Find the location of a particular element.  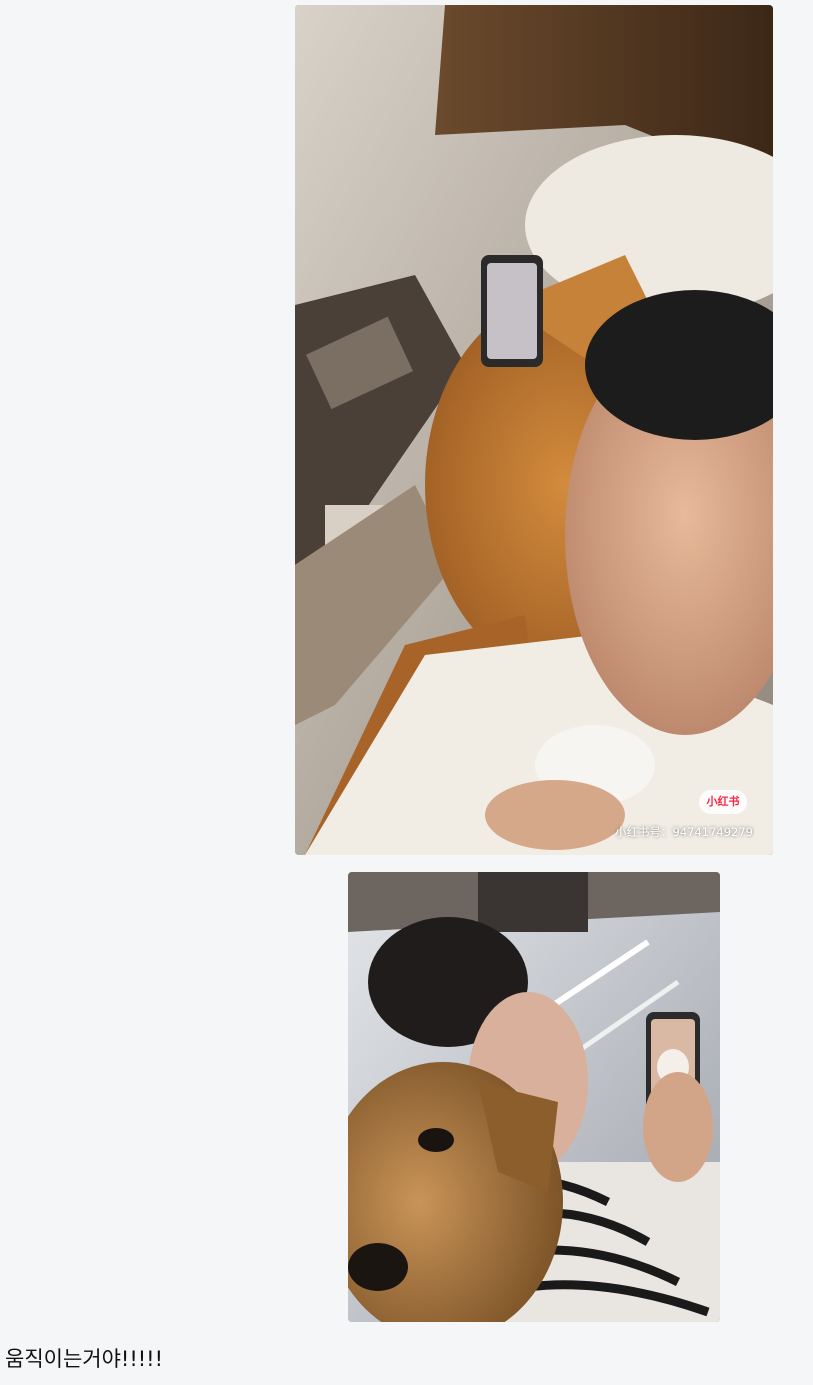

photo-dog-crying-with-owner-icon is located at coordinates (534, 1097).